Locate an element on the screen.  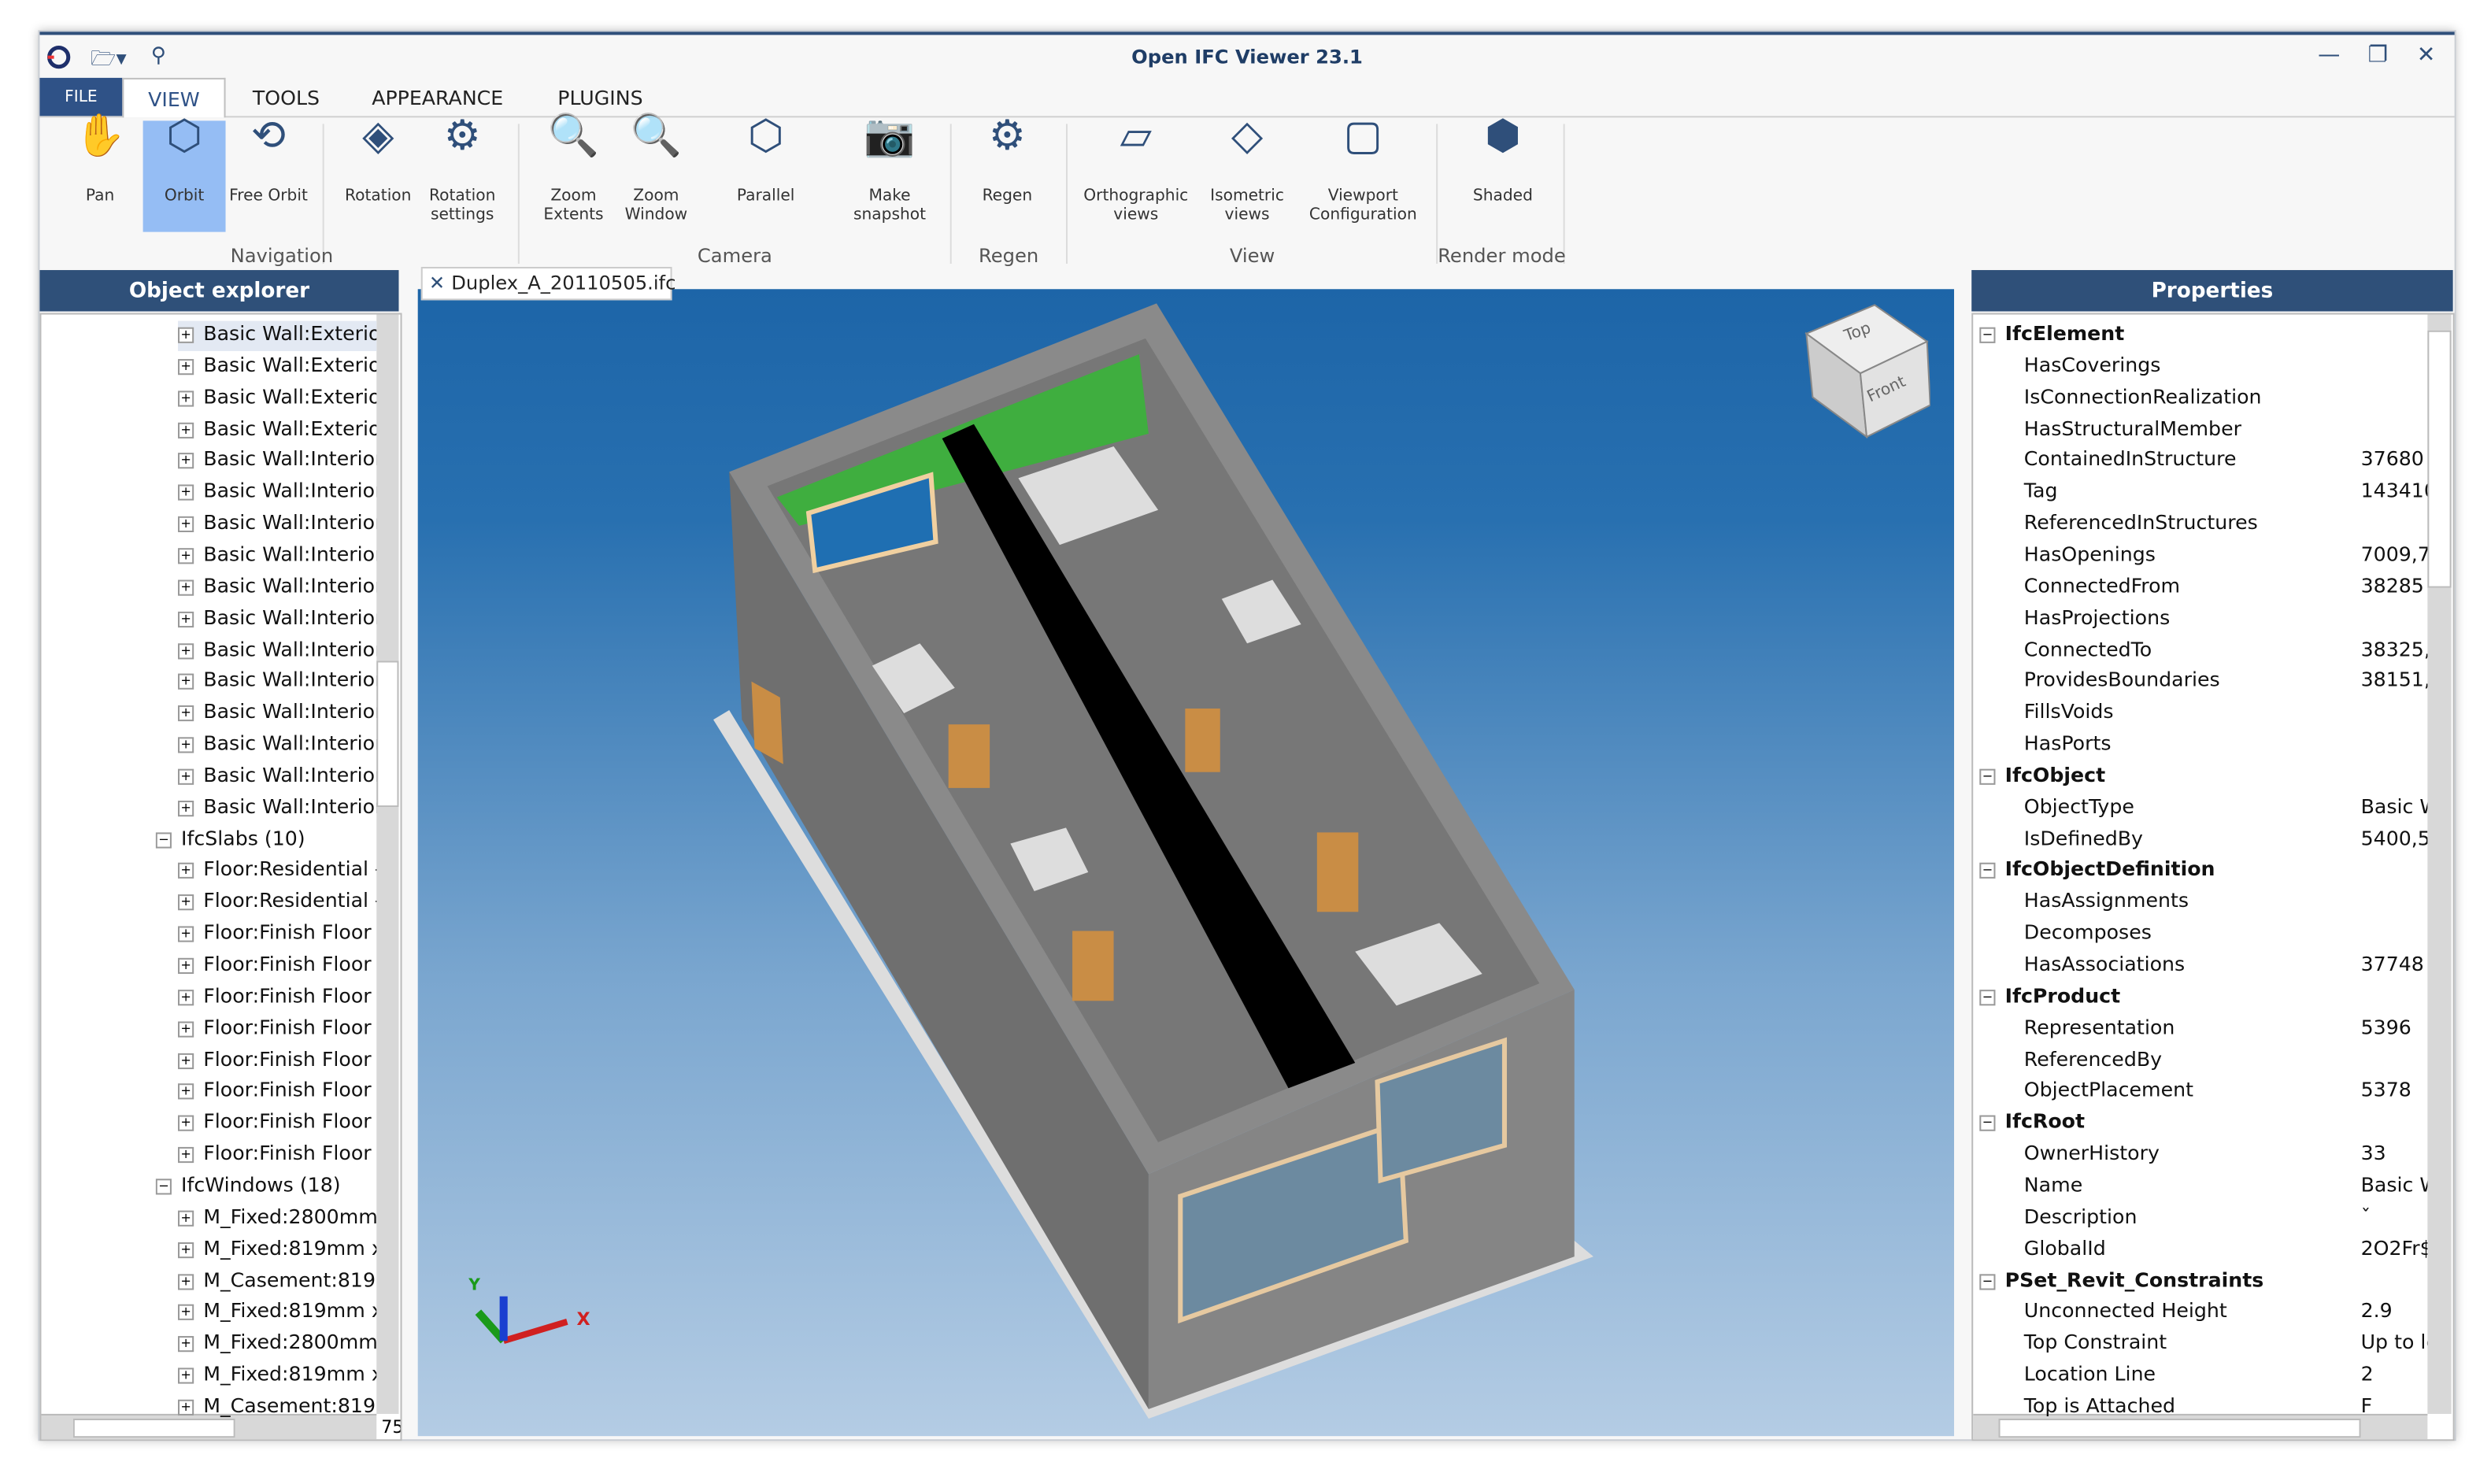
isometric-button: ◇ Isometric views is located at coordinates (1247, 174).